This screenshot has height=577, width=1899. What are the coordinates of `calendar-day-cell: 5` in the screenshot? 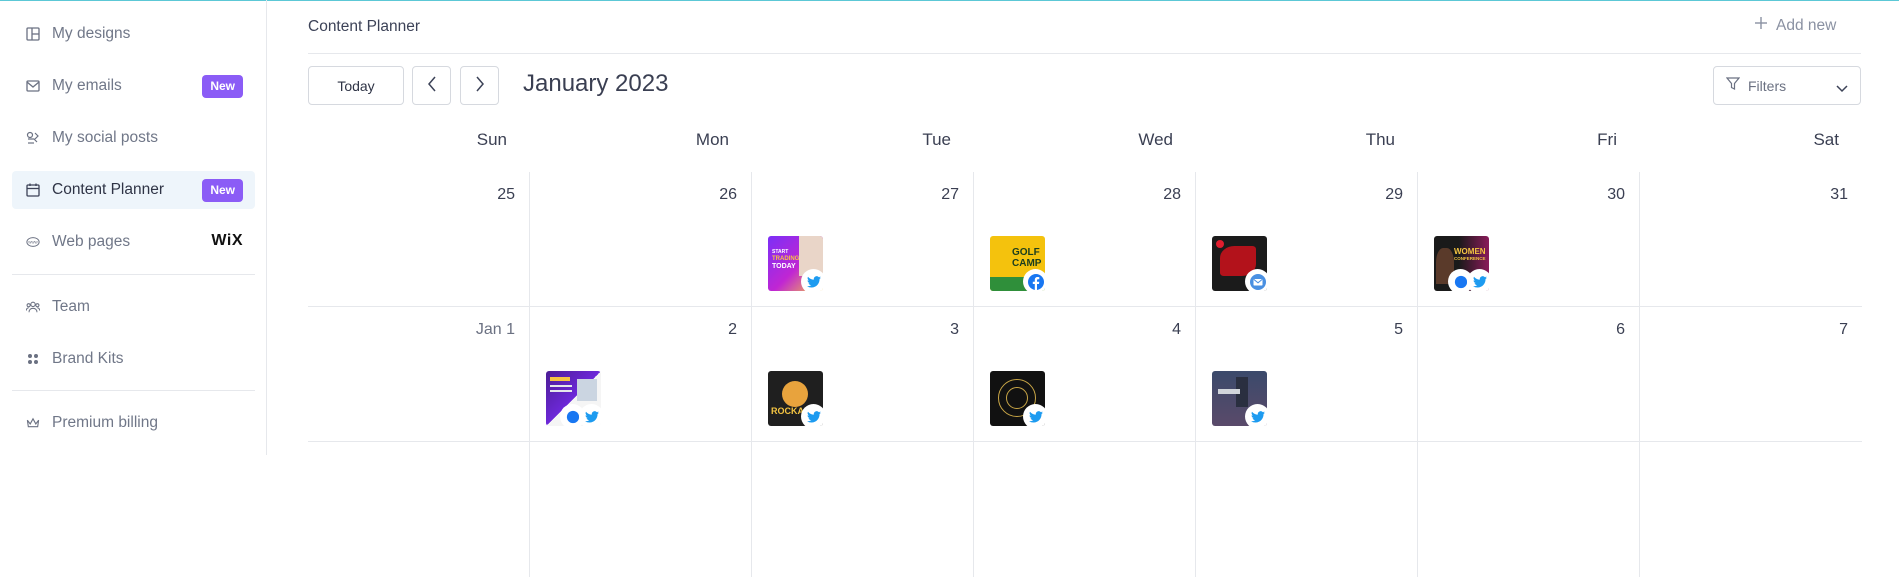 It's located at (1307, 374).